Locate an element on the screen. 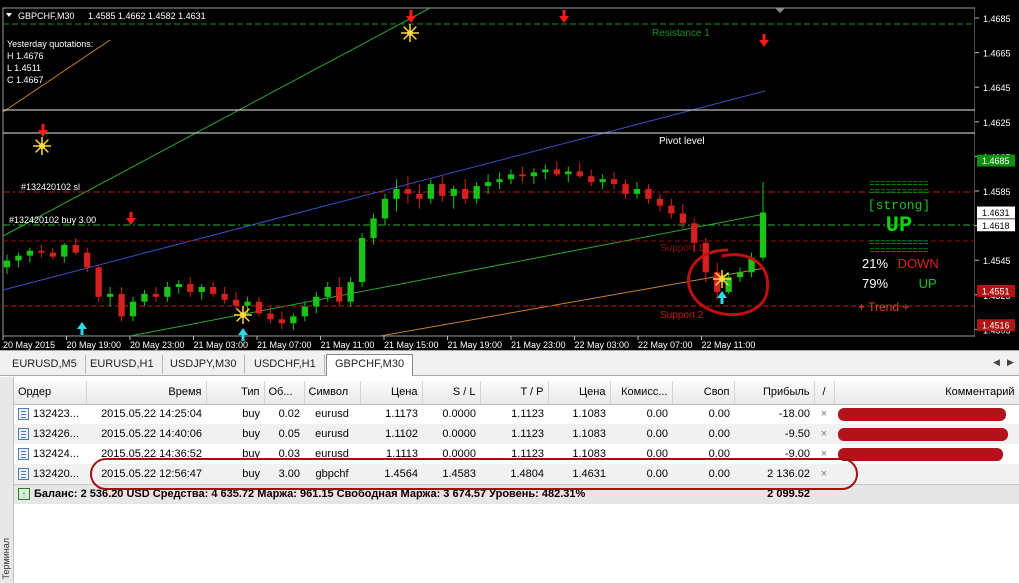 This screenshot has height=583, width=1019. col-sl: S / L is located at coordinates (451, 393).